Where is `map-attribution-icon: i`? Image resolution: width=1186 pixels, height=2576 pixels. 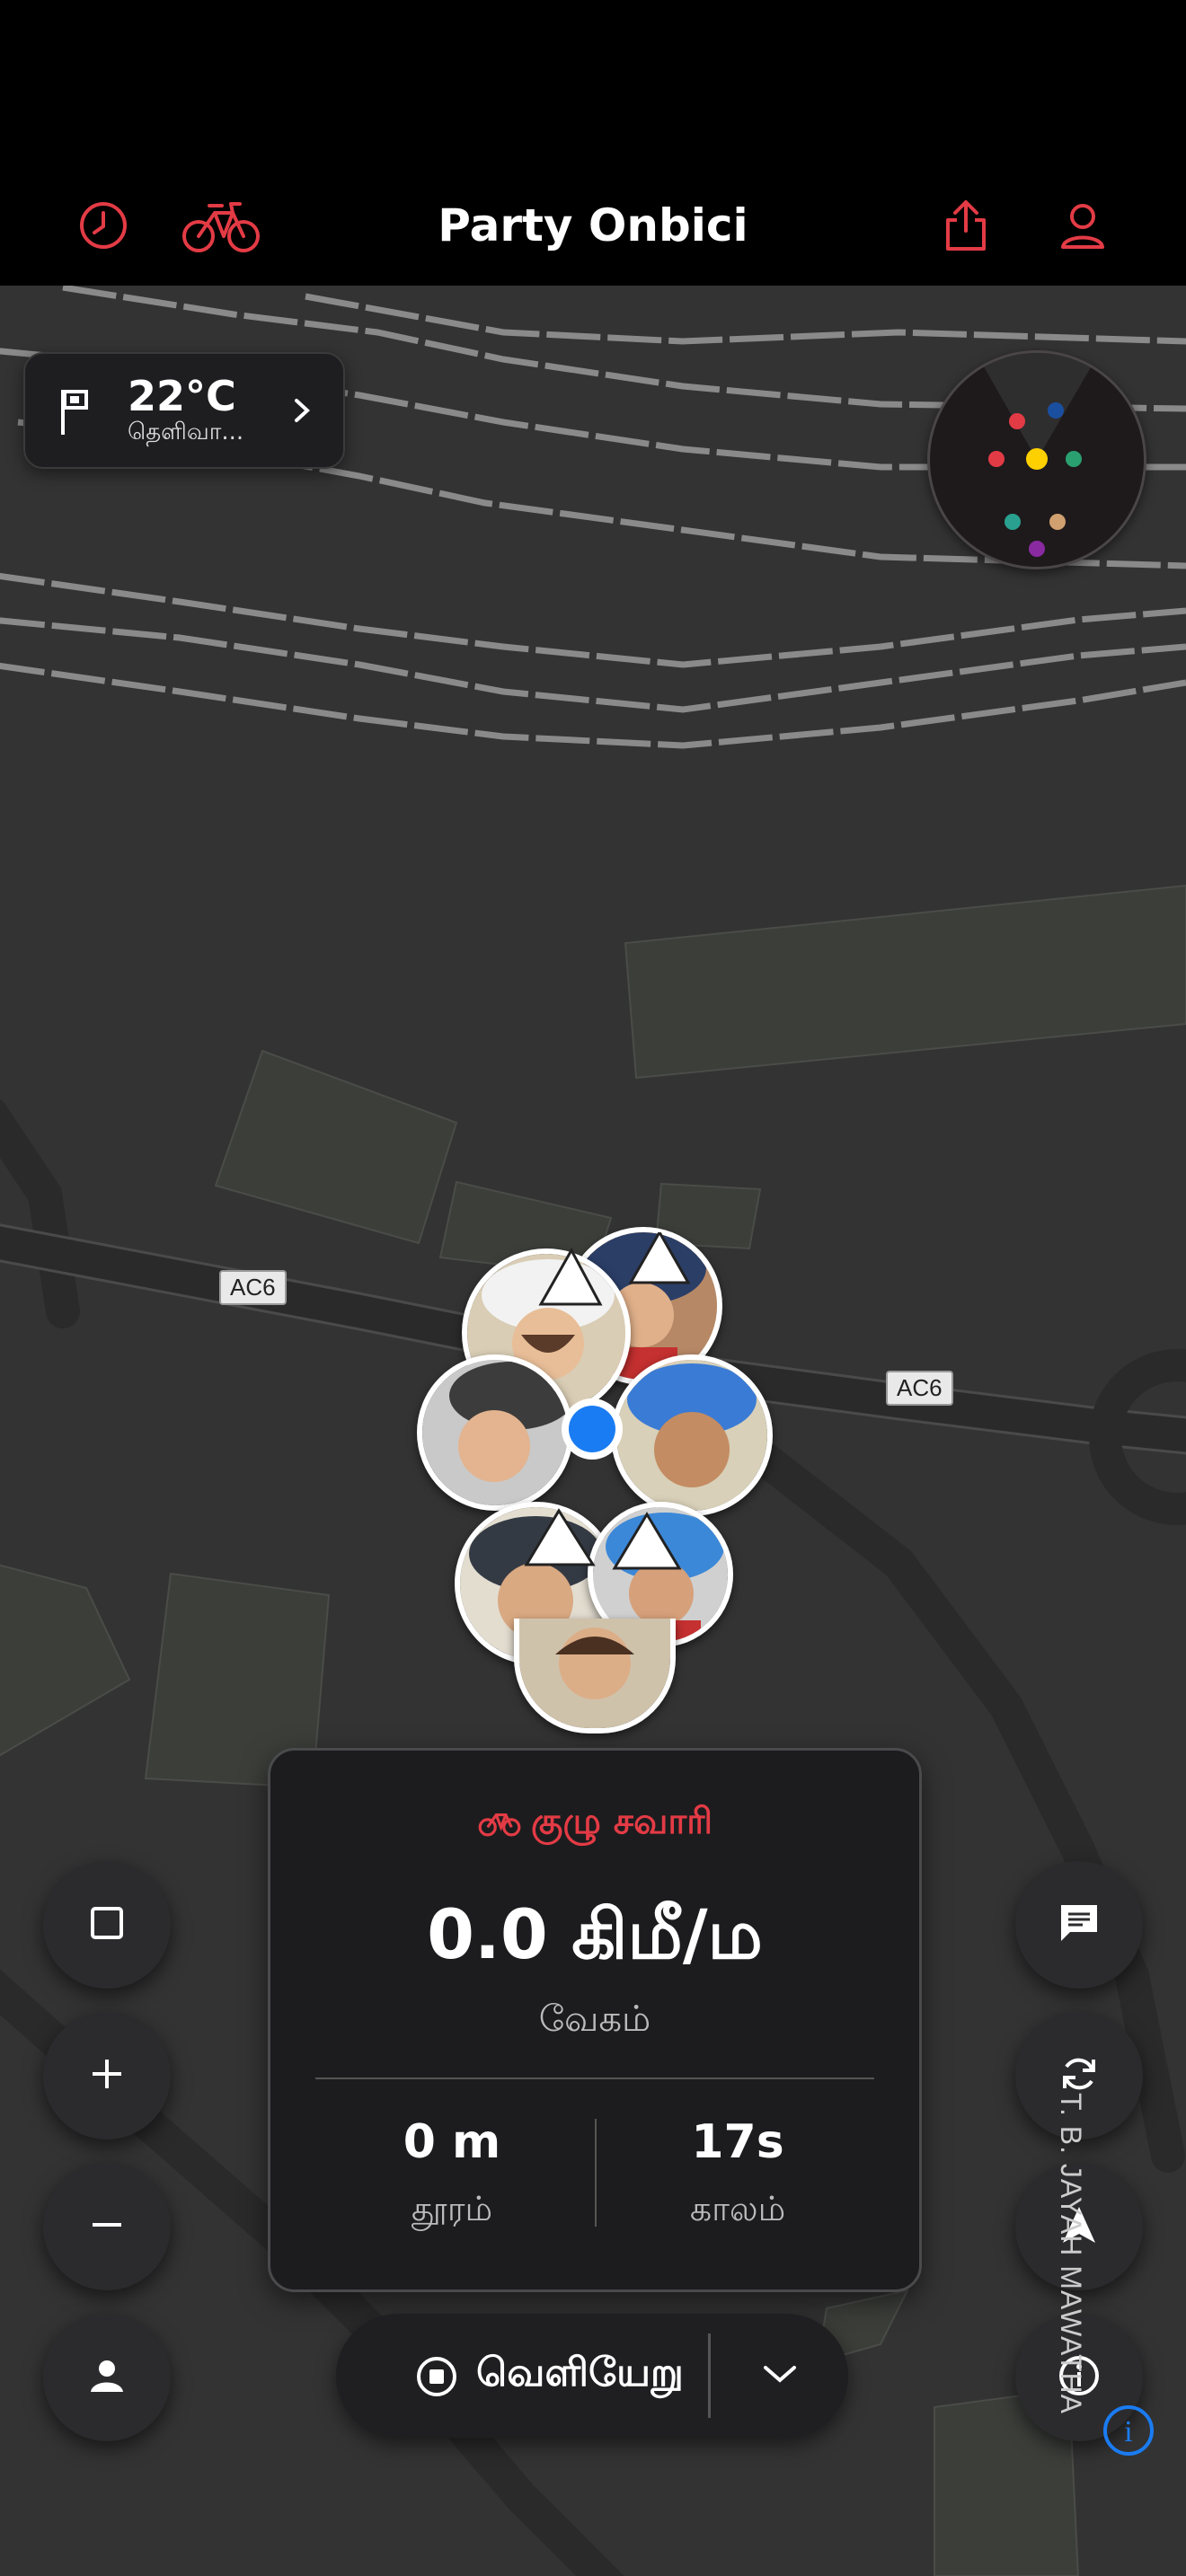
map-attribution-icon: i is located at coordinates (1128, 2432).